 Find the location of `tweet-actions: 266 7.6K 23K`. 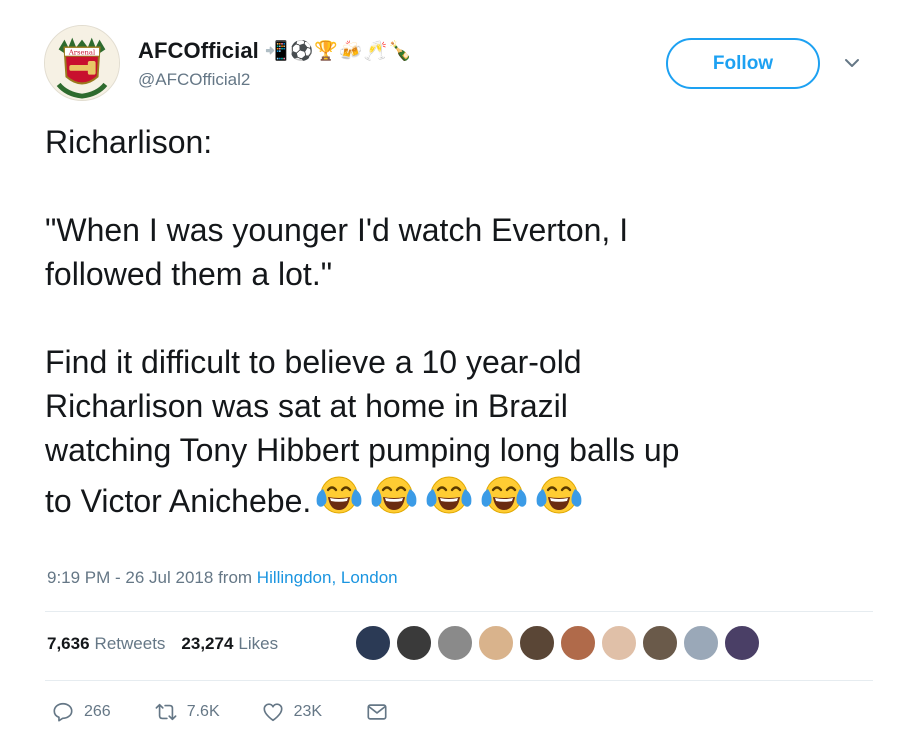

tweet-actions: 266 7.6K 23K is located at coordinates (220, 712).